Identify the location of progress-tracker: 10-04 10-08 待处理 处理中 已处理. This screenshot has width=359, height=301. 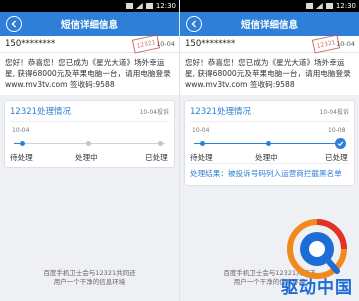
(269, 143).